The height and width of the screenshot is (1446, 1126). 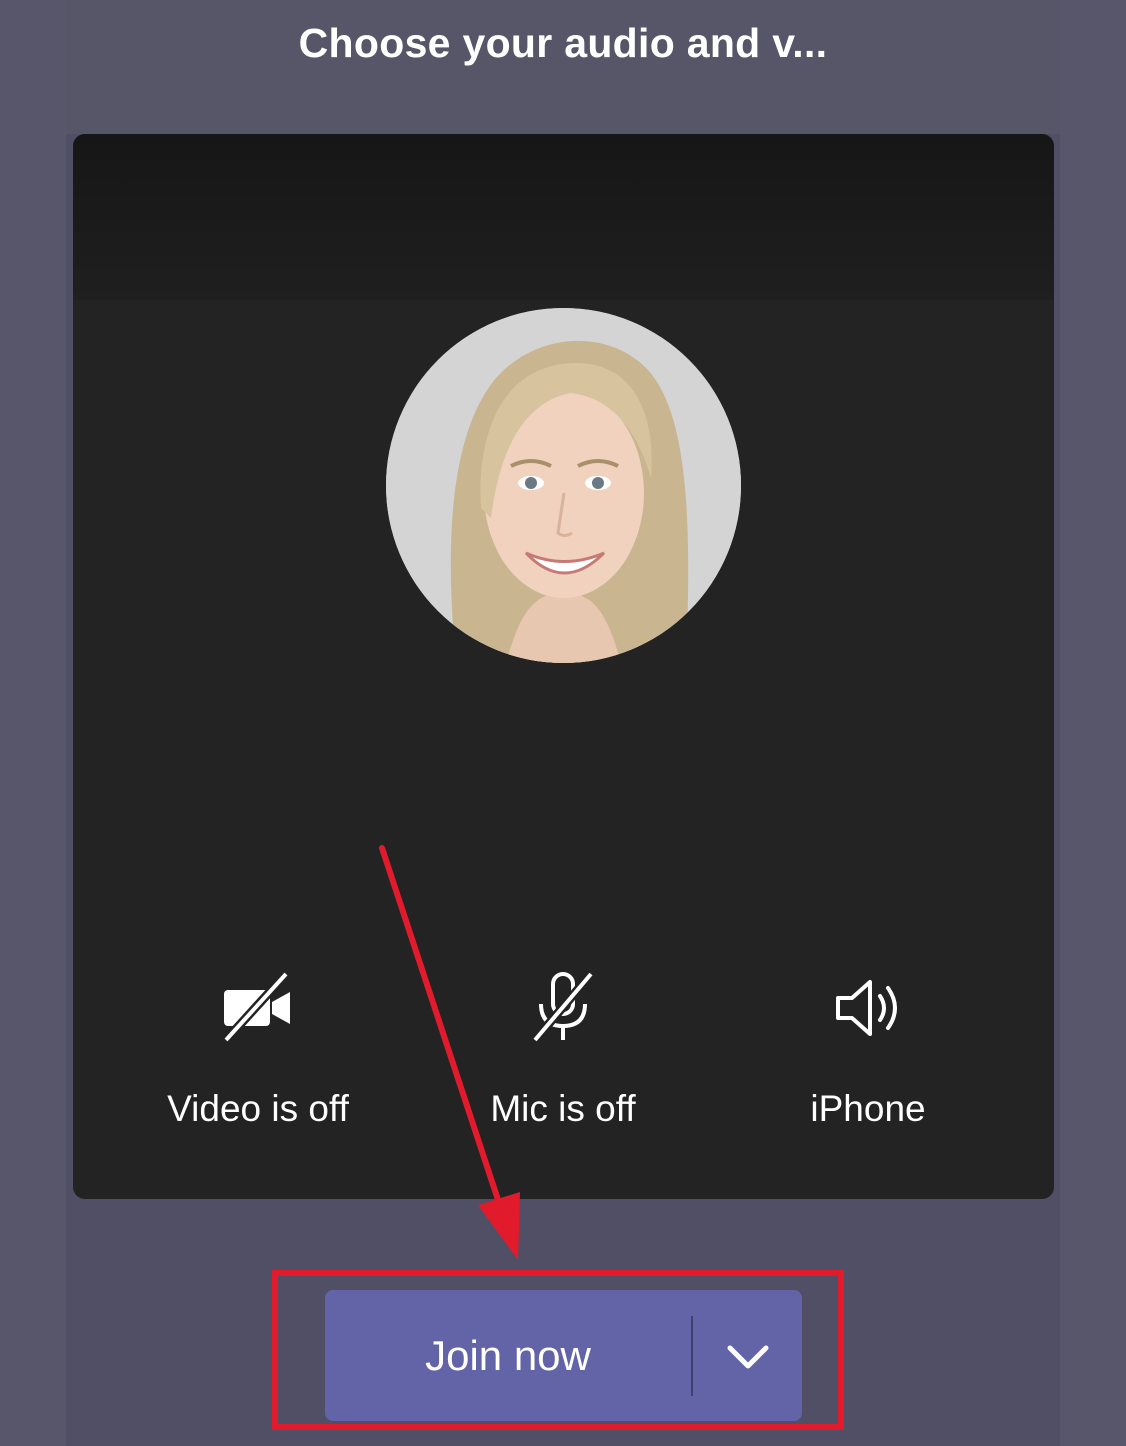 What do you see at coordinates (33, 723) in the screenshot?
I see `left-margin` at bounding box center [33, 723].